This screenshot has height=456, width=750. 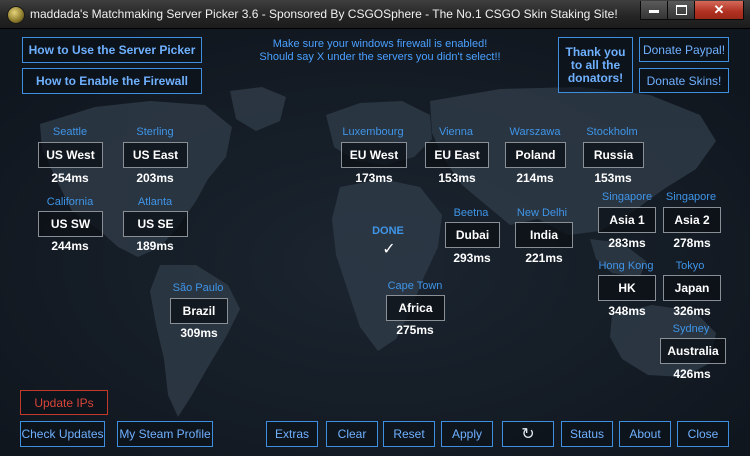 What do you see at coordinates (627, 243) in the screenshot?
I see `ping-asia-1: 283ms` at bounding box center [627, 243].